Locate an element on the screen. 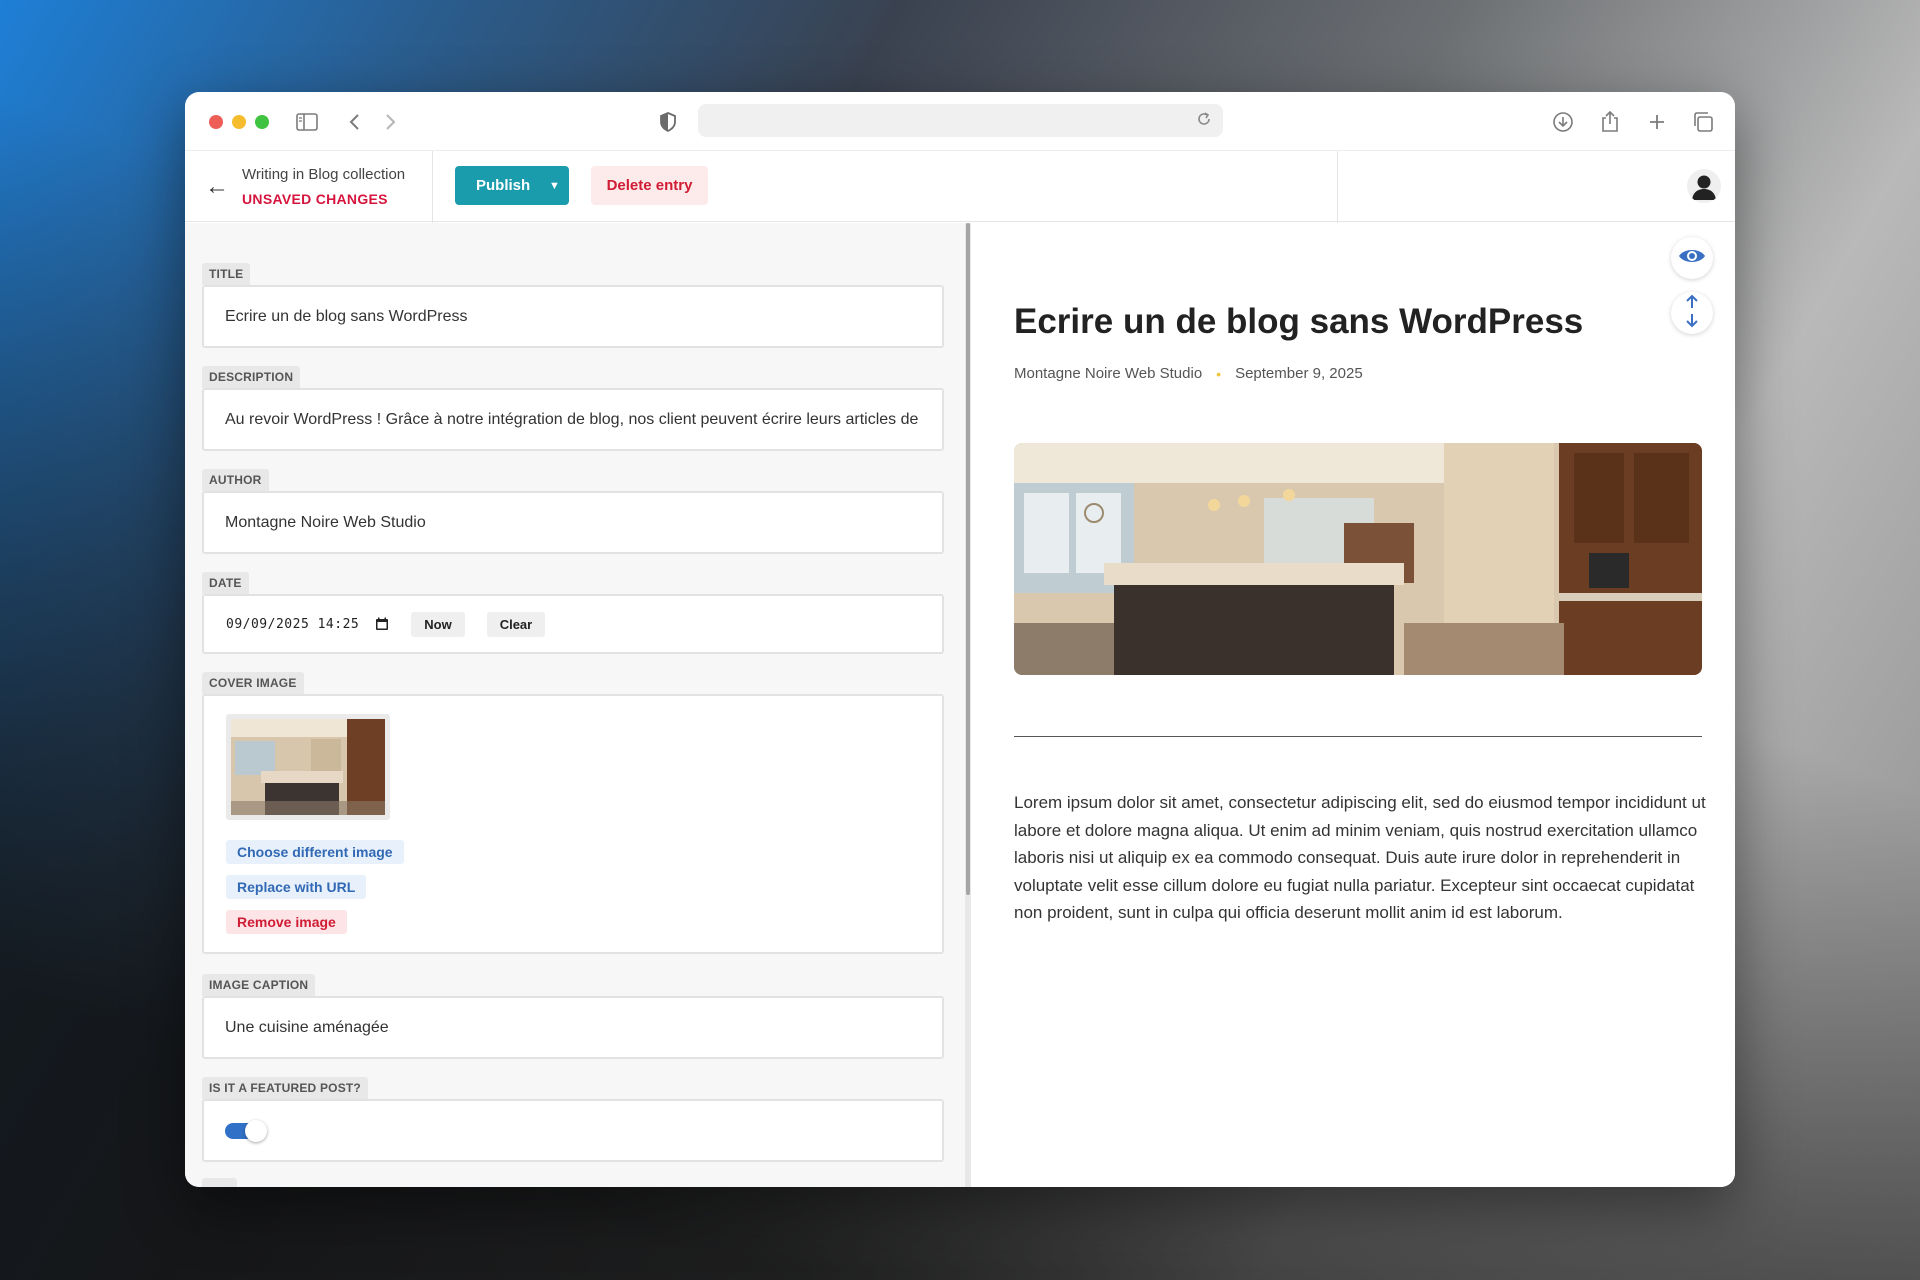 This screenshot has width=1920, height=1280. featured-toggle is located at coordinates (246, 1130).